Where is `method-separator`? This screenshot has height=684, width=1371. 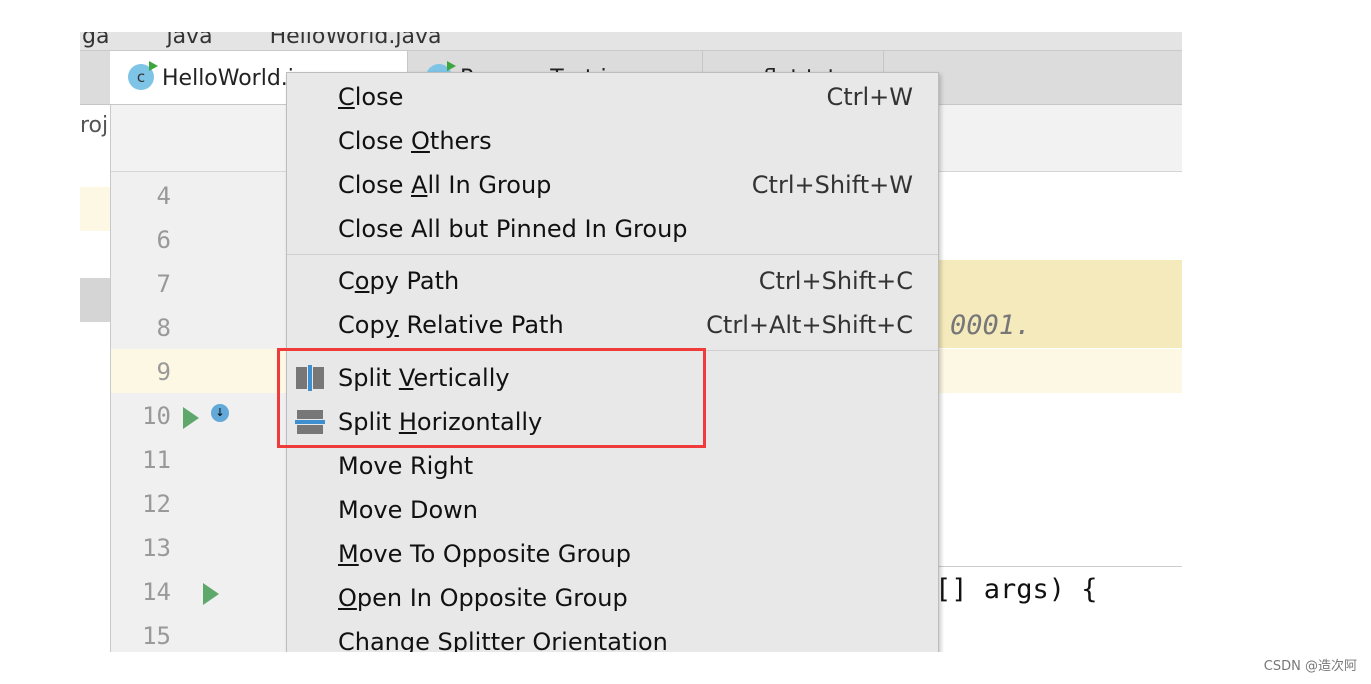 method-separator is located at coordinates (1059, 566).